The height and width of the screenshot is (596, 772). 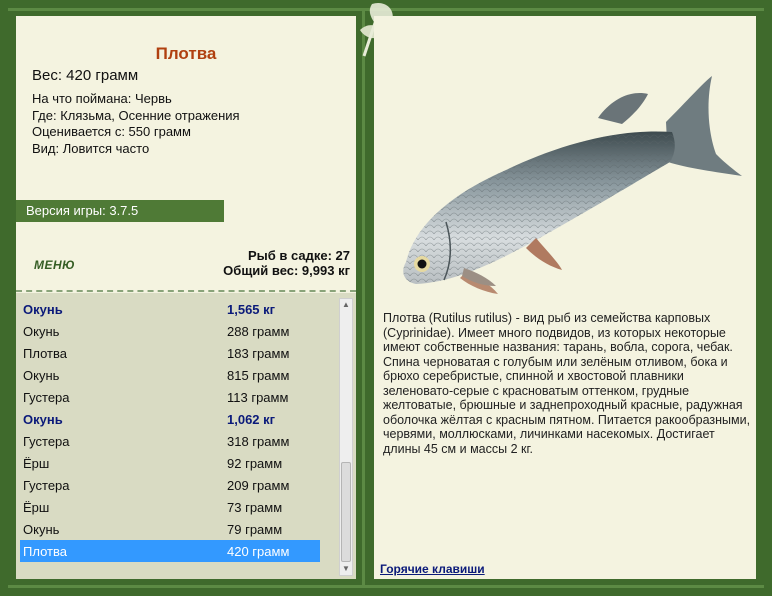 I want to click on catch-fish-weight: 420 грамм, so click(x=258, y=551).